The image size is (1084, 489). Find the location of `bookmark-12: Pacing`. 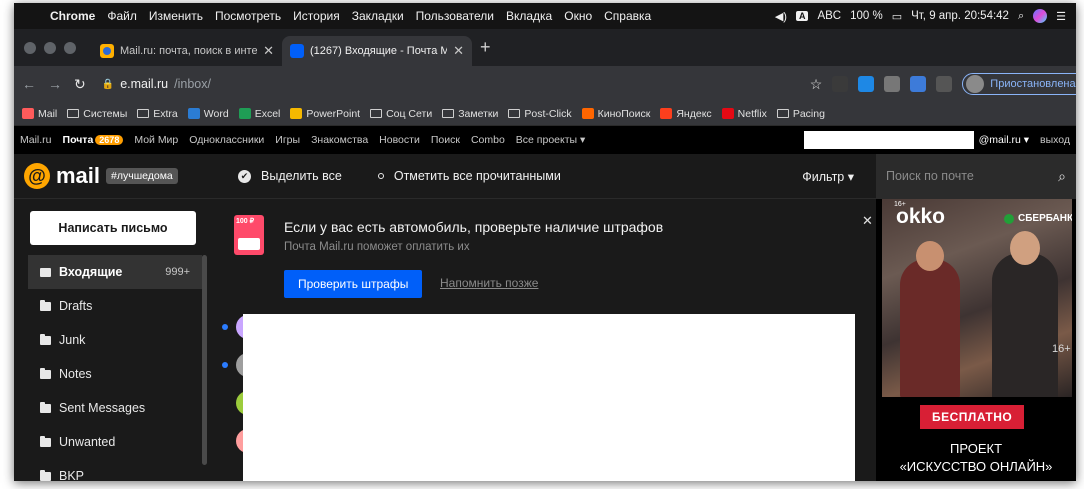

bookmark-12: Pacing is located at coordinates (800, 114).